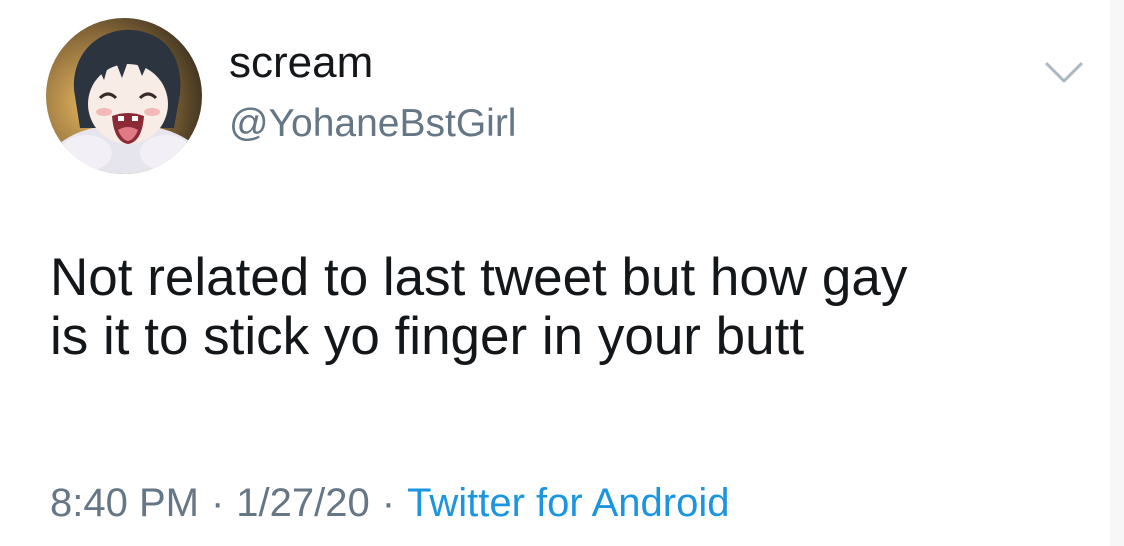 This screenshot has height=546, width=1124. Describe the element at coordinates (302, 503) in the screenshot. I see `tweet-date: 1/27/20` at that location.